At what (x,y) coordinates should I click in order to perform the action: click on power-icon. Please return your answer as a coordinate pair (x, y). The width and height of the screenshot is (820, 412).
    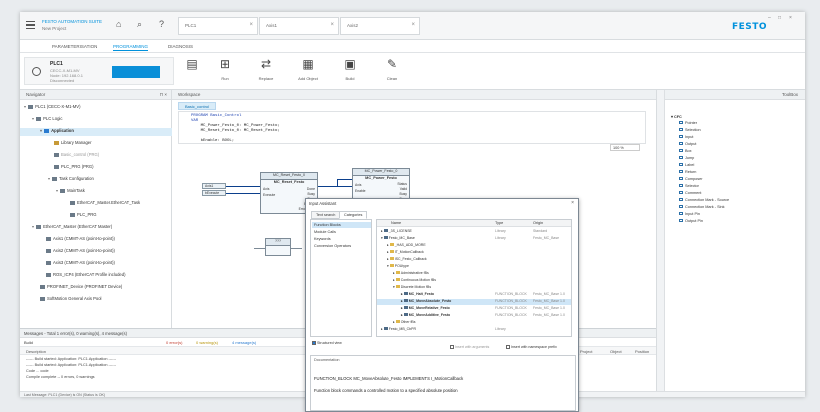
    Looking at the image, I should click on (36, 71).